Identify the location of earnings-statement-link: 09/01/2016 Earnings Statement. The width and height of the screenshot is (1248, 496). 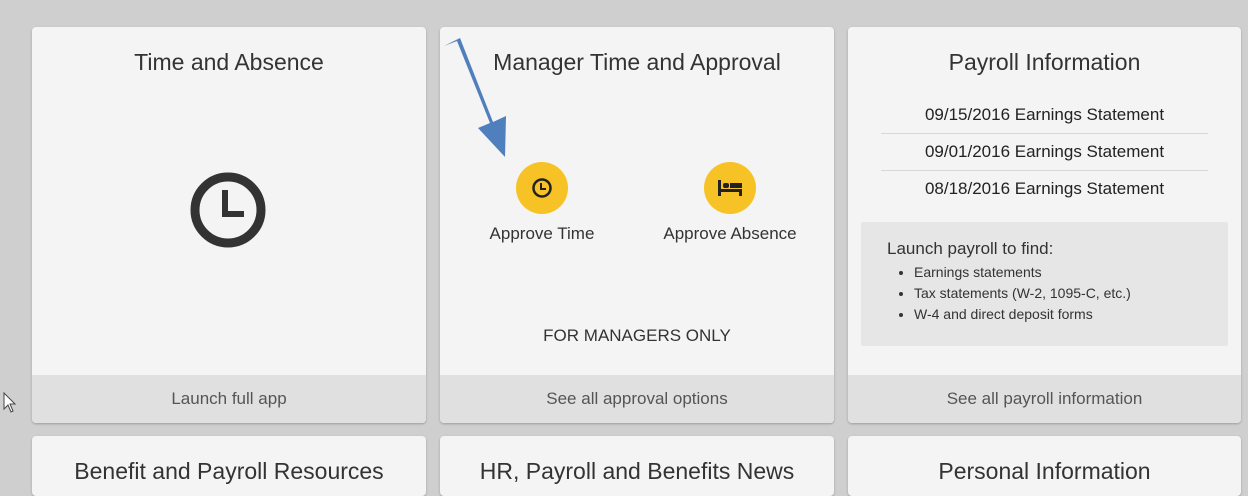
(1044, 152).